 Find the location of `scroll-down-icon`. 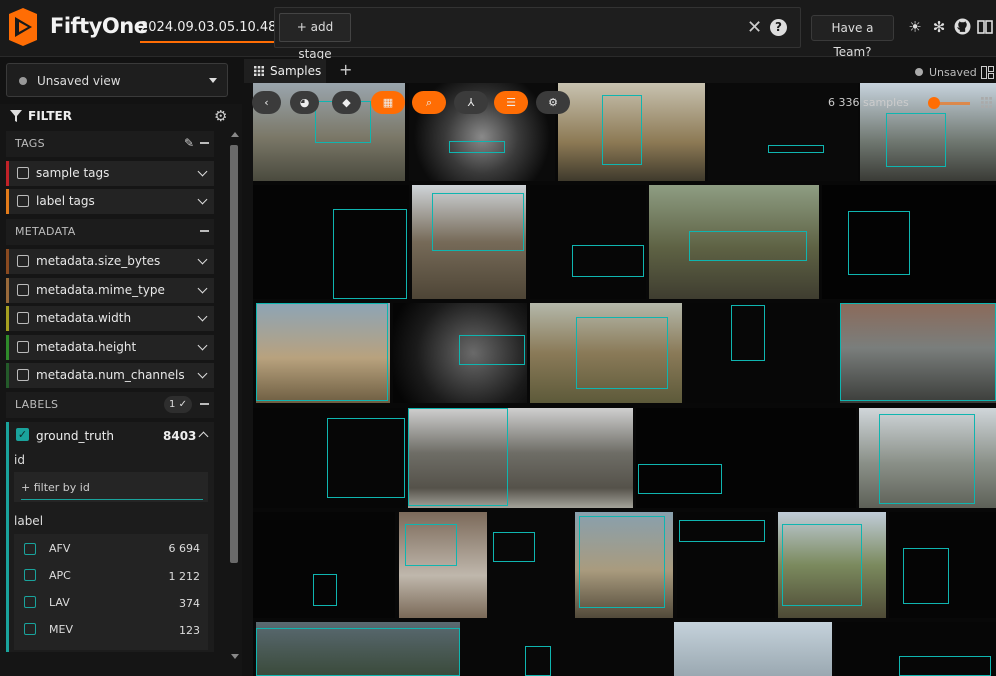

scroll-down-icon is located at coordinates (235, 656).